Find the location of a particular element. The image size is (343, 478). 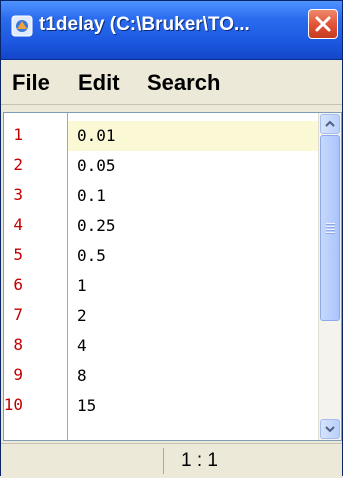

line-number-gutter: 1 2 3 4 5 6 7 8 9 10 is located at coordinates (36, 276).